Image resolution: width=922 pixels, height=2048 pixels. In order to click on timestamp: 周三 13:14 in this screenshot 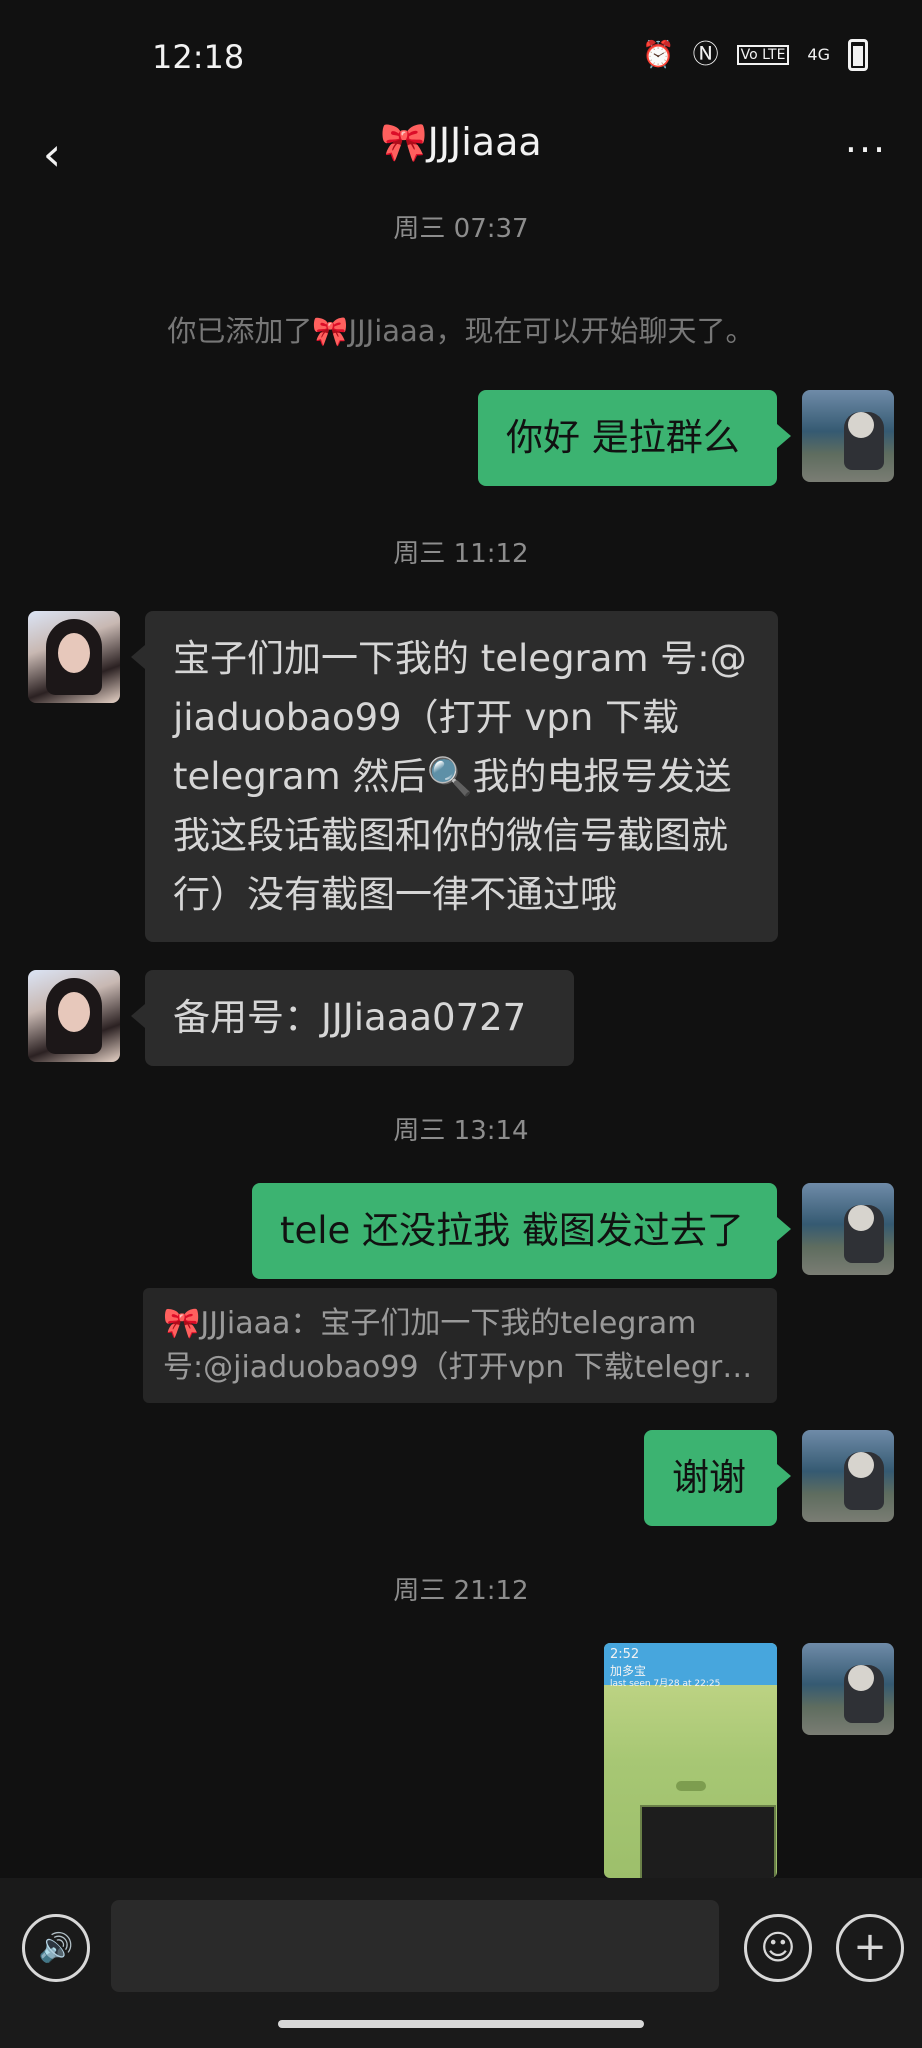, I will do `click(461, 1131)`.